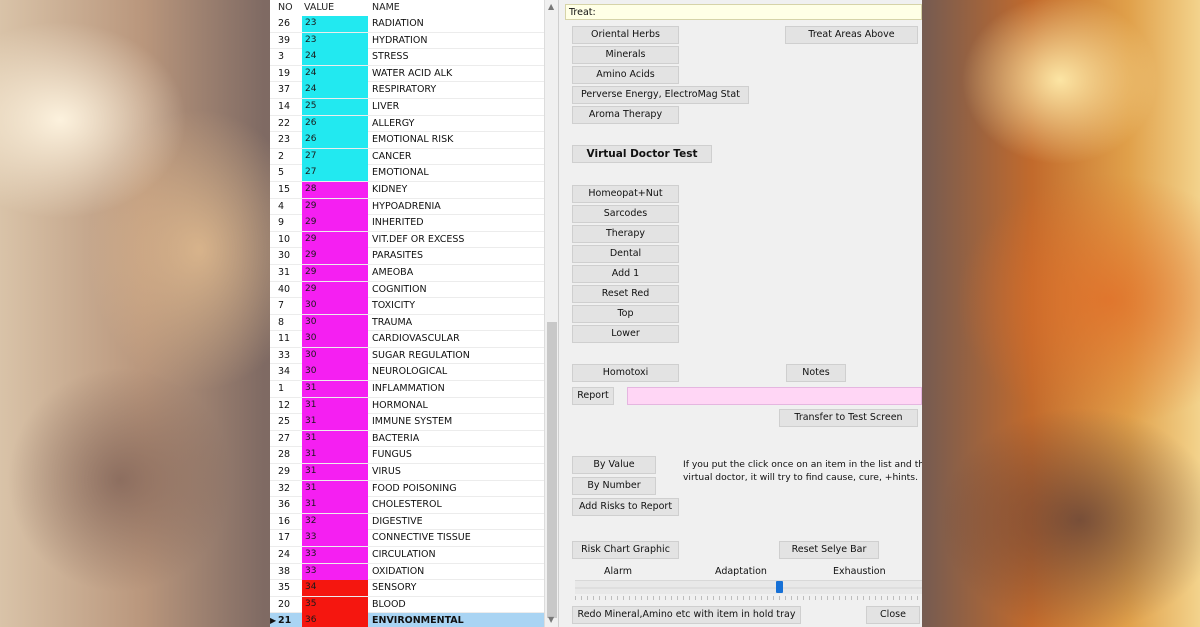 The image size is (1200, 627). Describe the element at coordinates (625, 55) in the screenshot. I see `minerals-button: Minerals` at that location.